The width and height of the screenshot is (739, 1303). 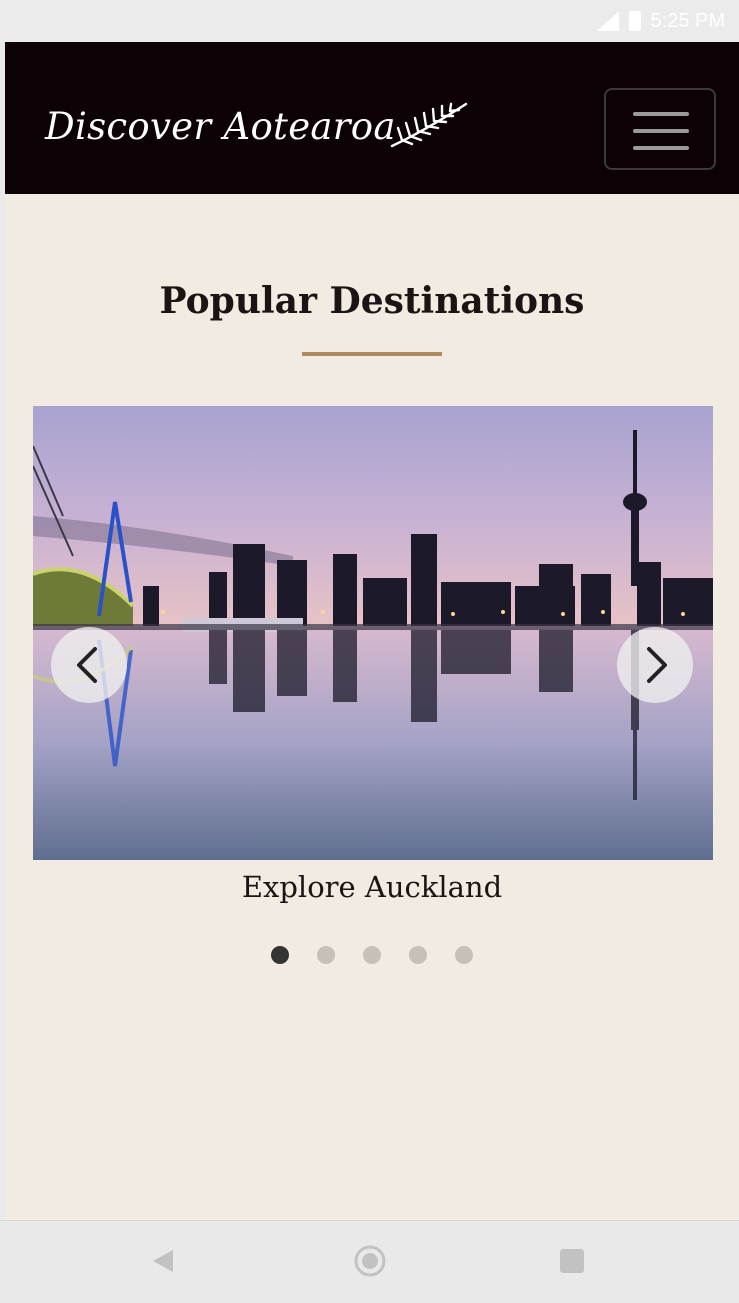 I want to click on fern-icon, so click(x=429, y=125).